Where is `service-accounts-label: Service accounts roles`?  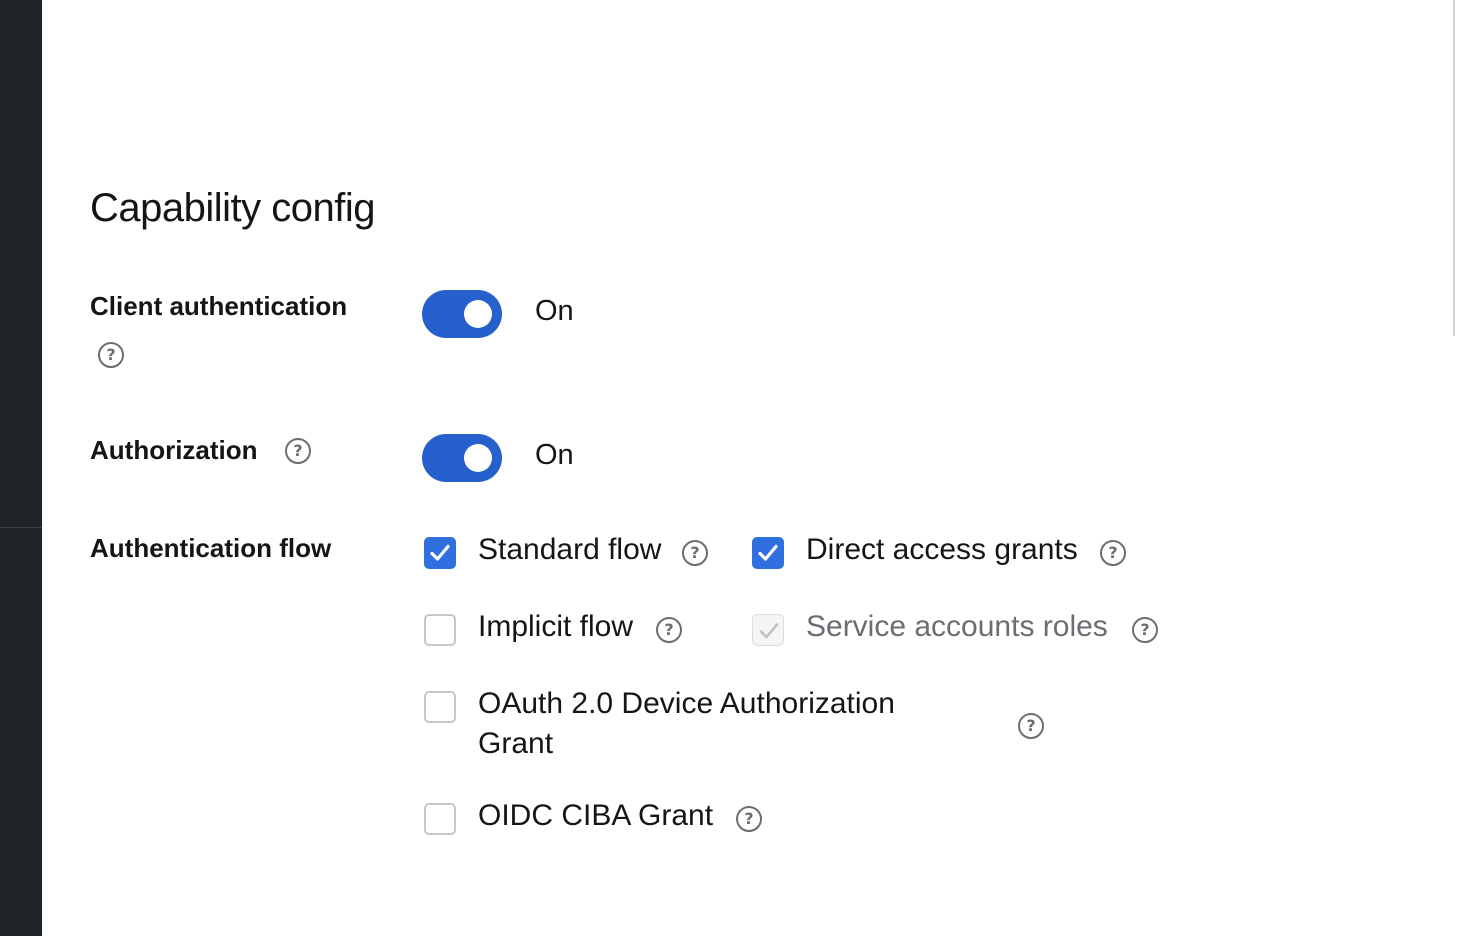 service-accounts-label: Service accounts roles is located at coordinates (957, 626).